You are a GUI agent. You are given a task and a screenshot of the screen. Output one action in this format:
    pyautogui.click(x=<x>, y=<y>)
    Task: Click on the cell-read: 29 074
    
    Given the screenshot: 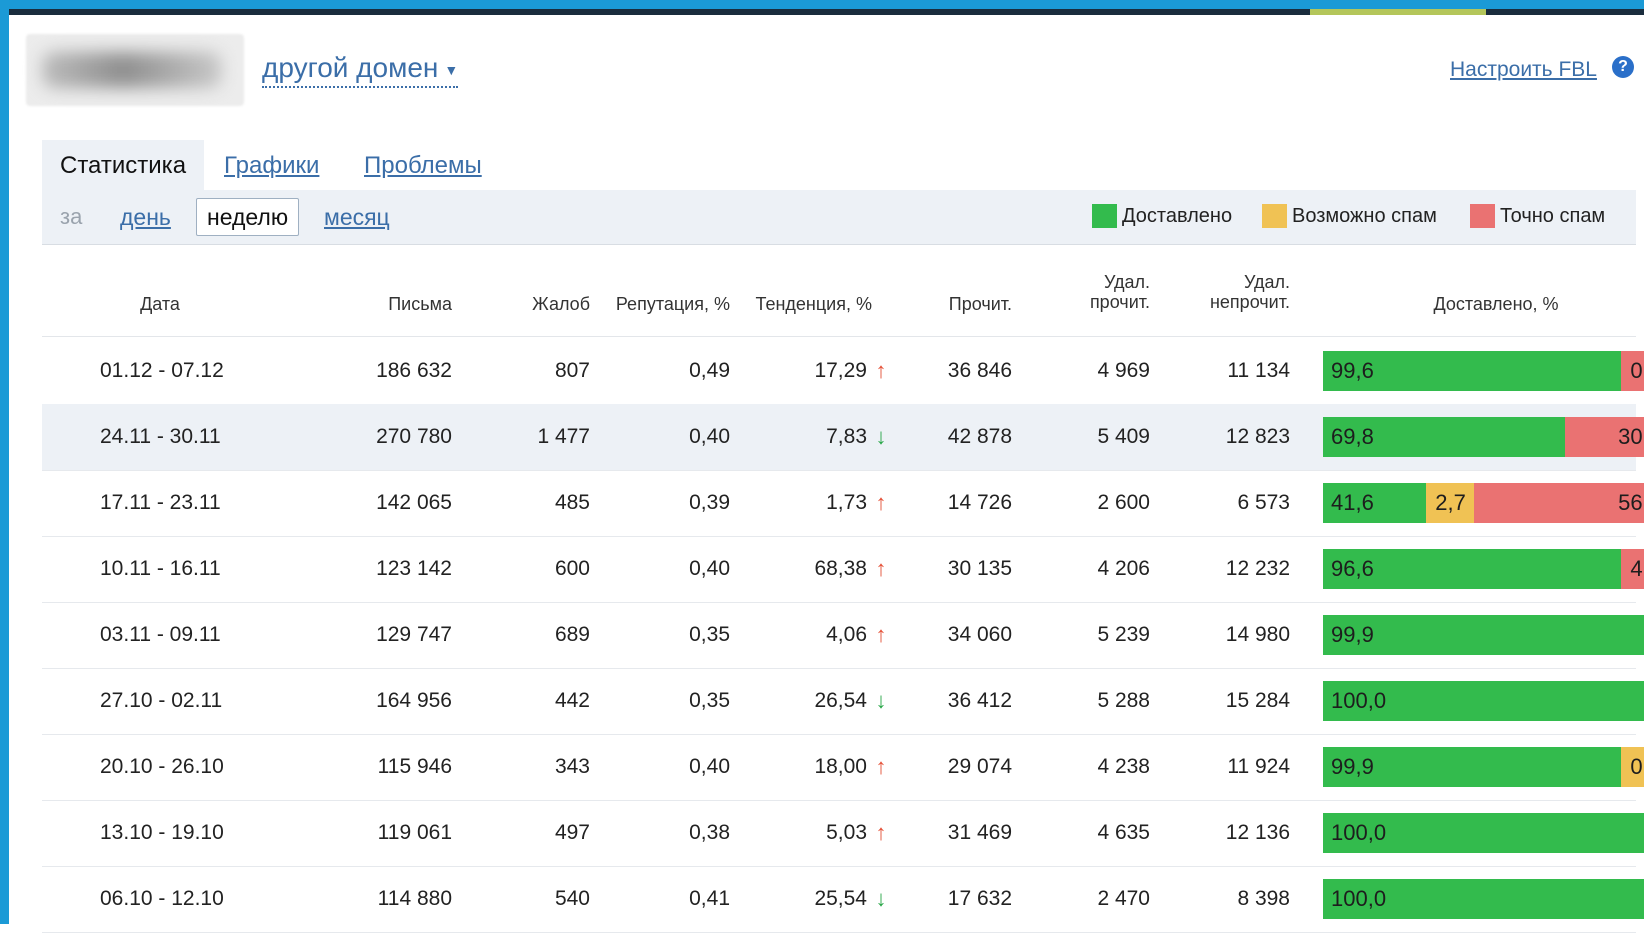 What is the action you would take?
    pyautogui.click(x=957, y=767)
    